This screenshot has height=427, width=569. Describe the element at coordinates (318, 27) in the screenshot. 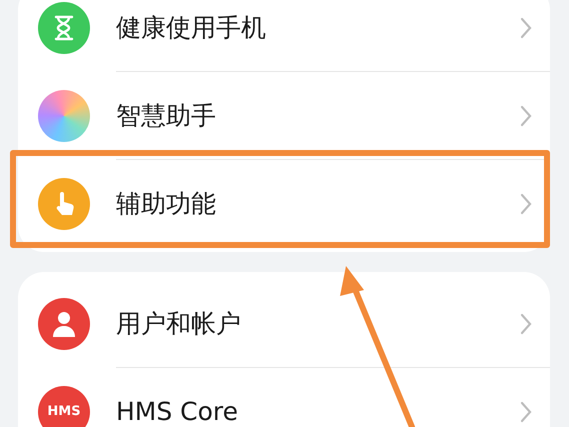

I see `setting-label: 健康使用手机` at that location.